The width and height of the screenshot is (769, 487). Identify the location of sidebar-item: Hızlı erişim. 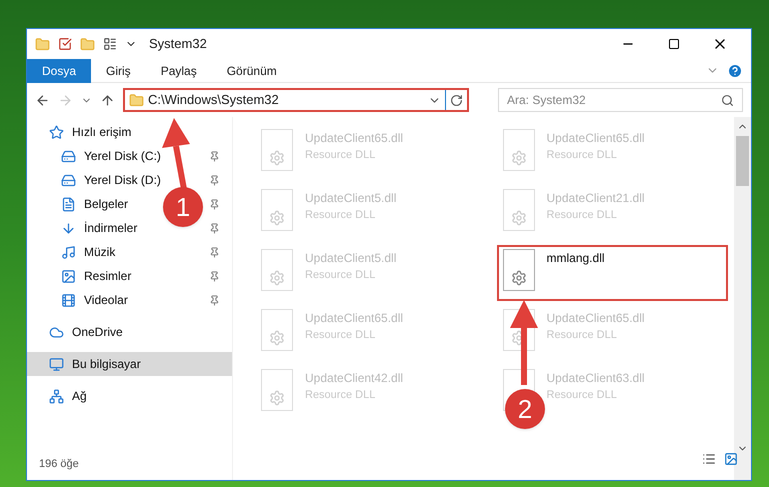
(90, 132).